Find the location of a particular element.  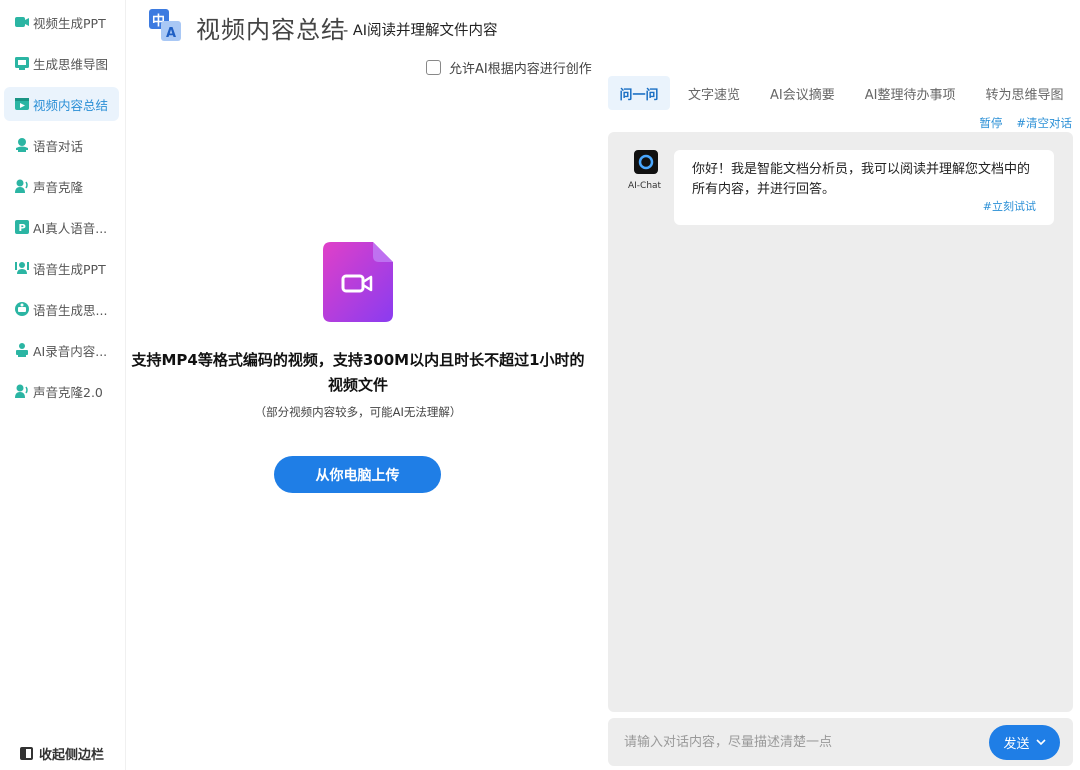

translate-logo-icon: 中 A is located at coordinates (165, 25).